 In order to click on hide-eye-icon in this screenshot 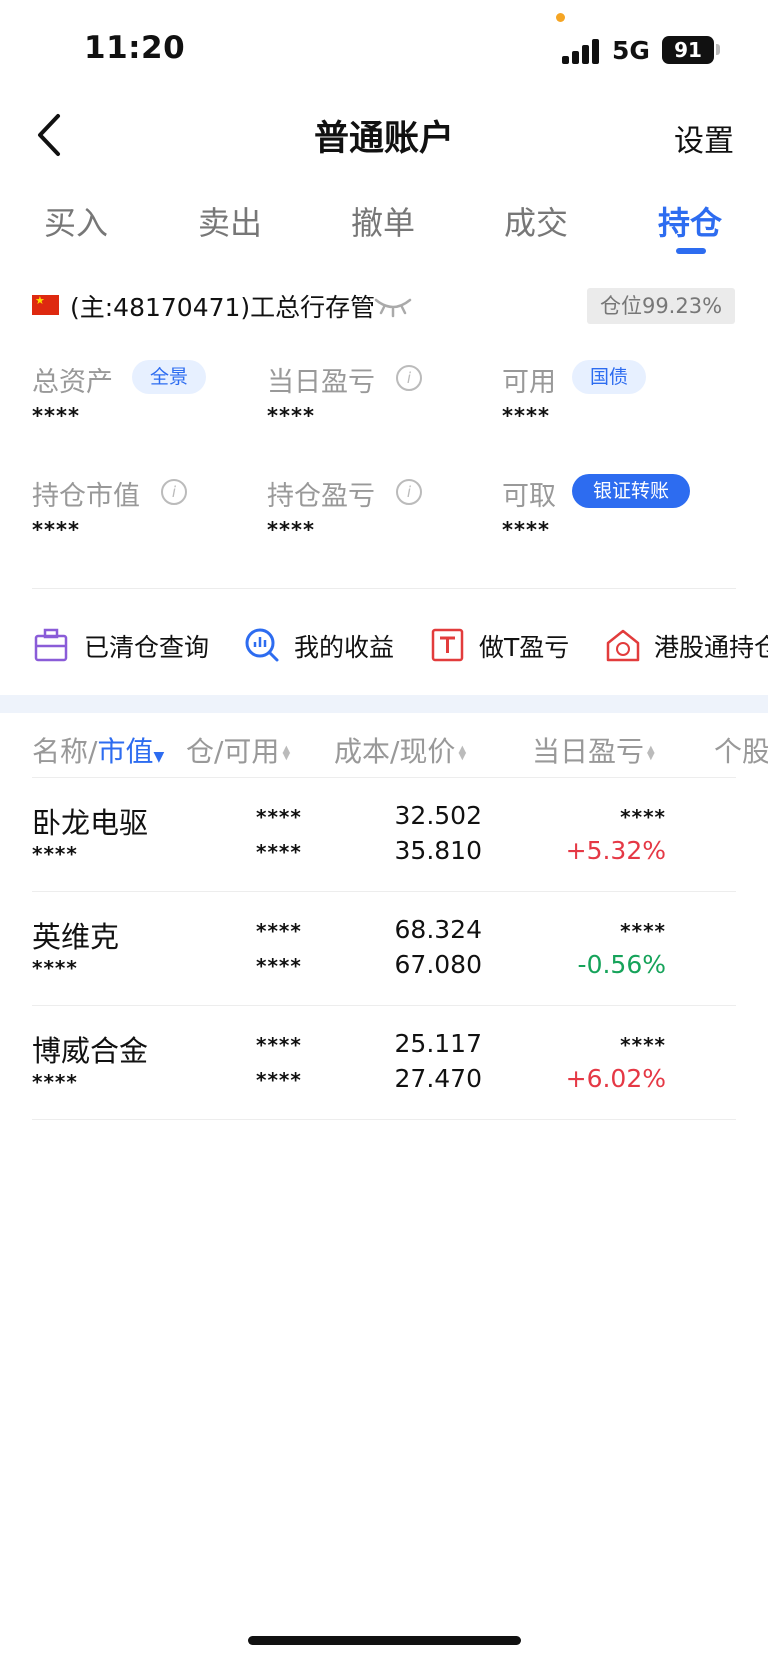, I will do `click(393, 307)`.